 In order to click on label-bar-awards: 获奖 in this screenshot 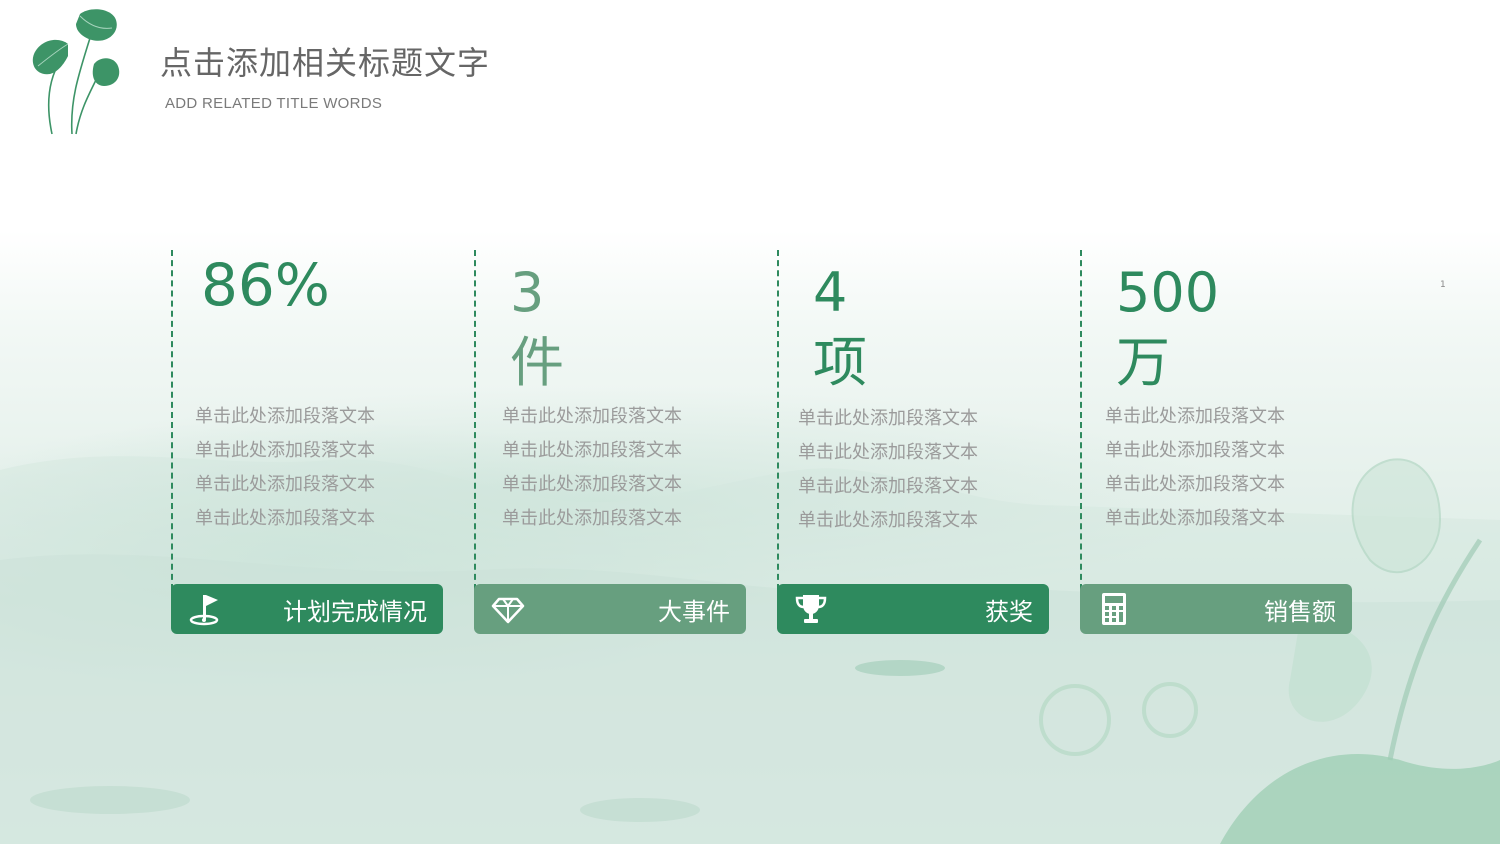, I will do `click(913, 609)`.